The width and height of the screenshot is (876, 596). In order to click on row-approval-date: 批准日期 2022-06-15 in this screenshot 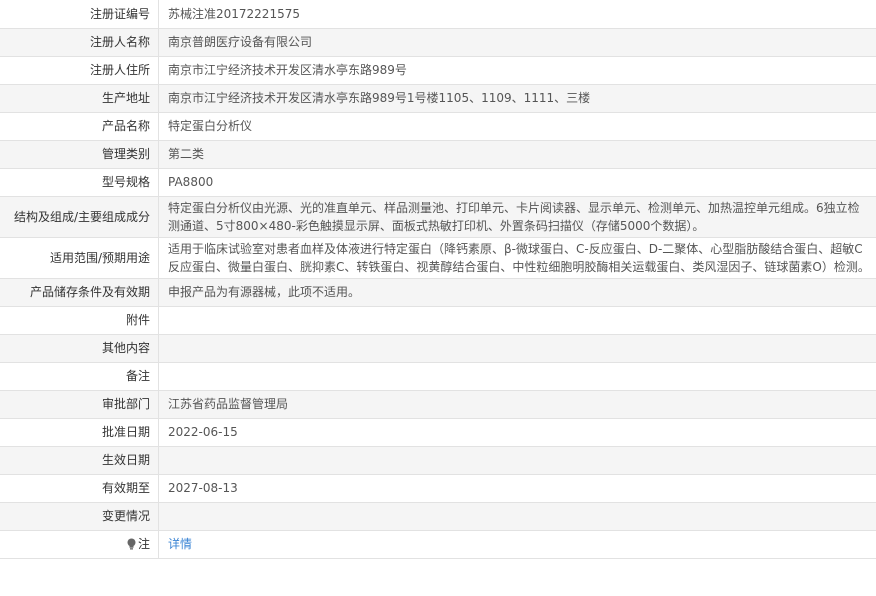, I will do `click(438, 432)`.